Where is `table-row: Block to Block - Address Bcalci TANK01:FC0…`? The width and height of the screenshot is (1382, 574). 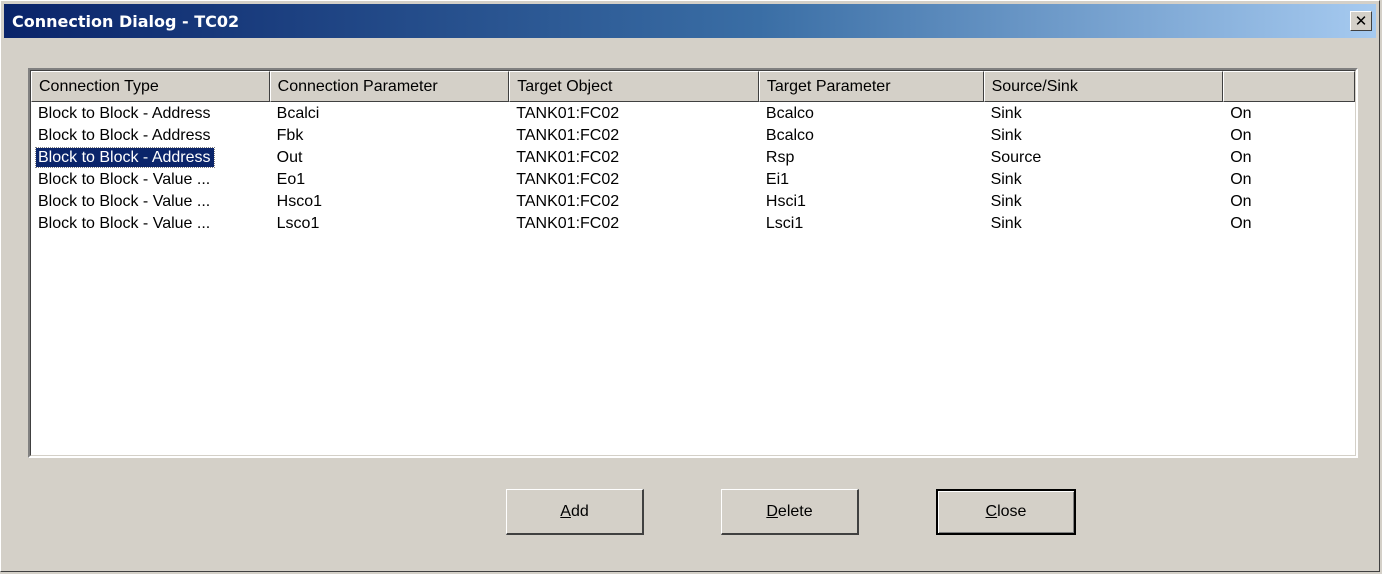
table-row: Block to Block - Address Bcalci TANK01:FC0… is located at coordinates (693, 114).